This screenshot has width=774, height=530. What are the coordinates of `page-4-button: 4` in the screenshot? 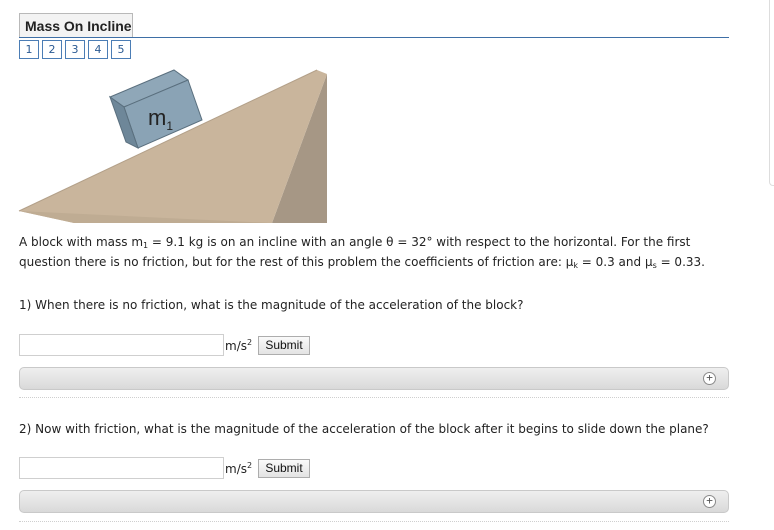 It's located at (98, 49).